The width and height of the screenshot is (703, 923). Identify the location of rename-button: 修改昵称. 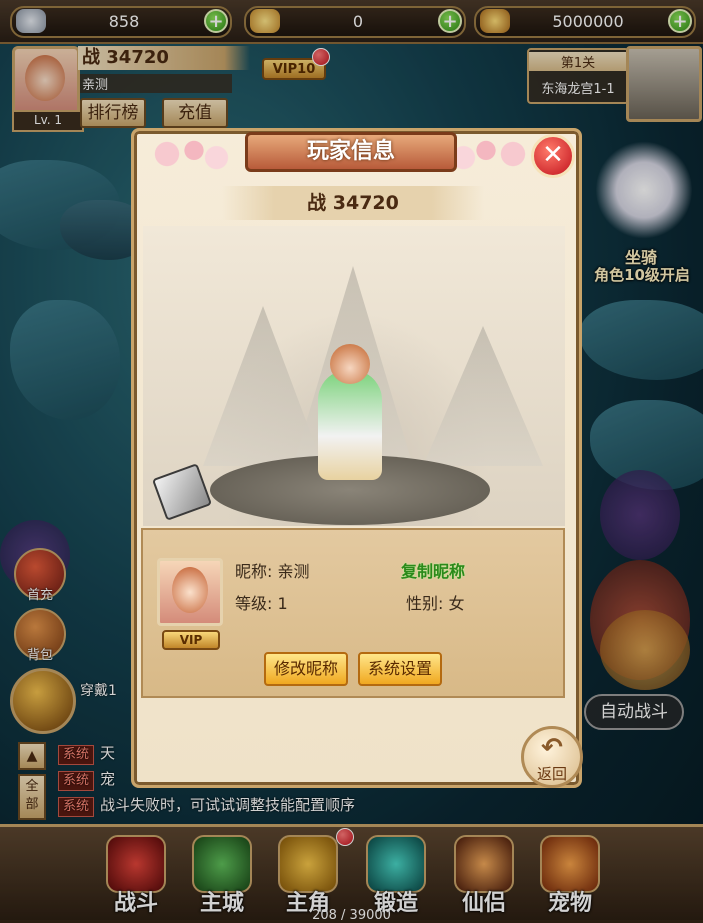
(306, 669).